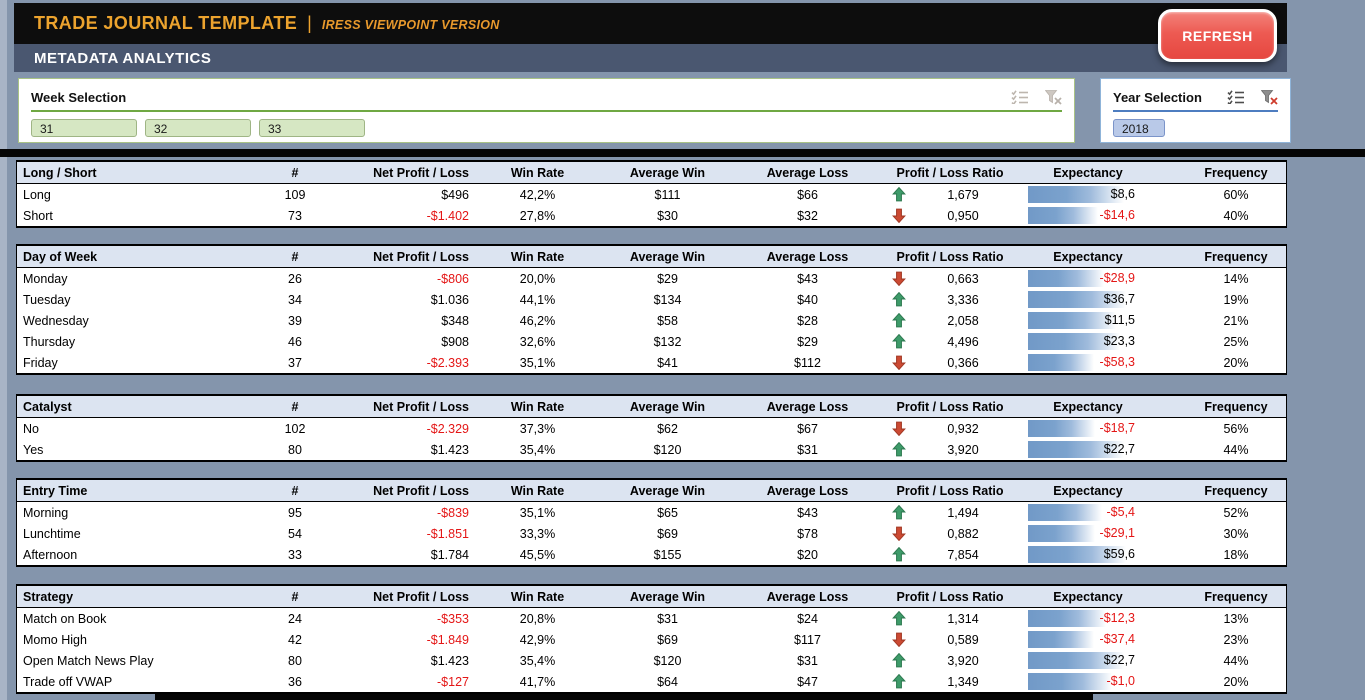 The height and width of the screenshot is (700, 1365). Describe the element at coordinates (1088, 490) in the screenshot. I see `col-header-expectancy: Expectancy` at that location.